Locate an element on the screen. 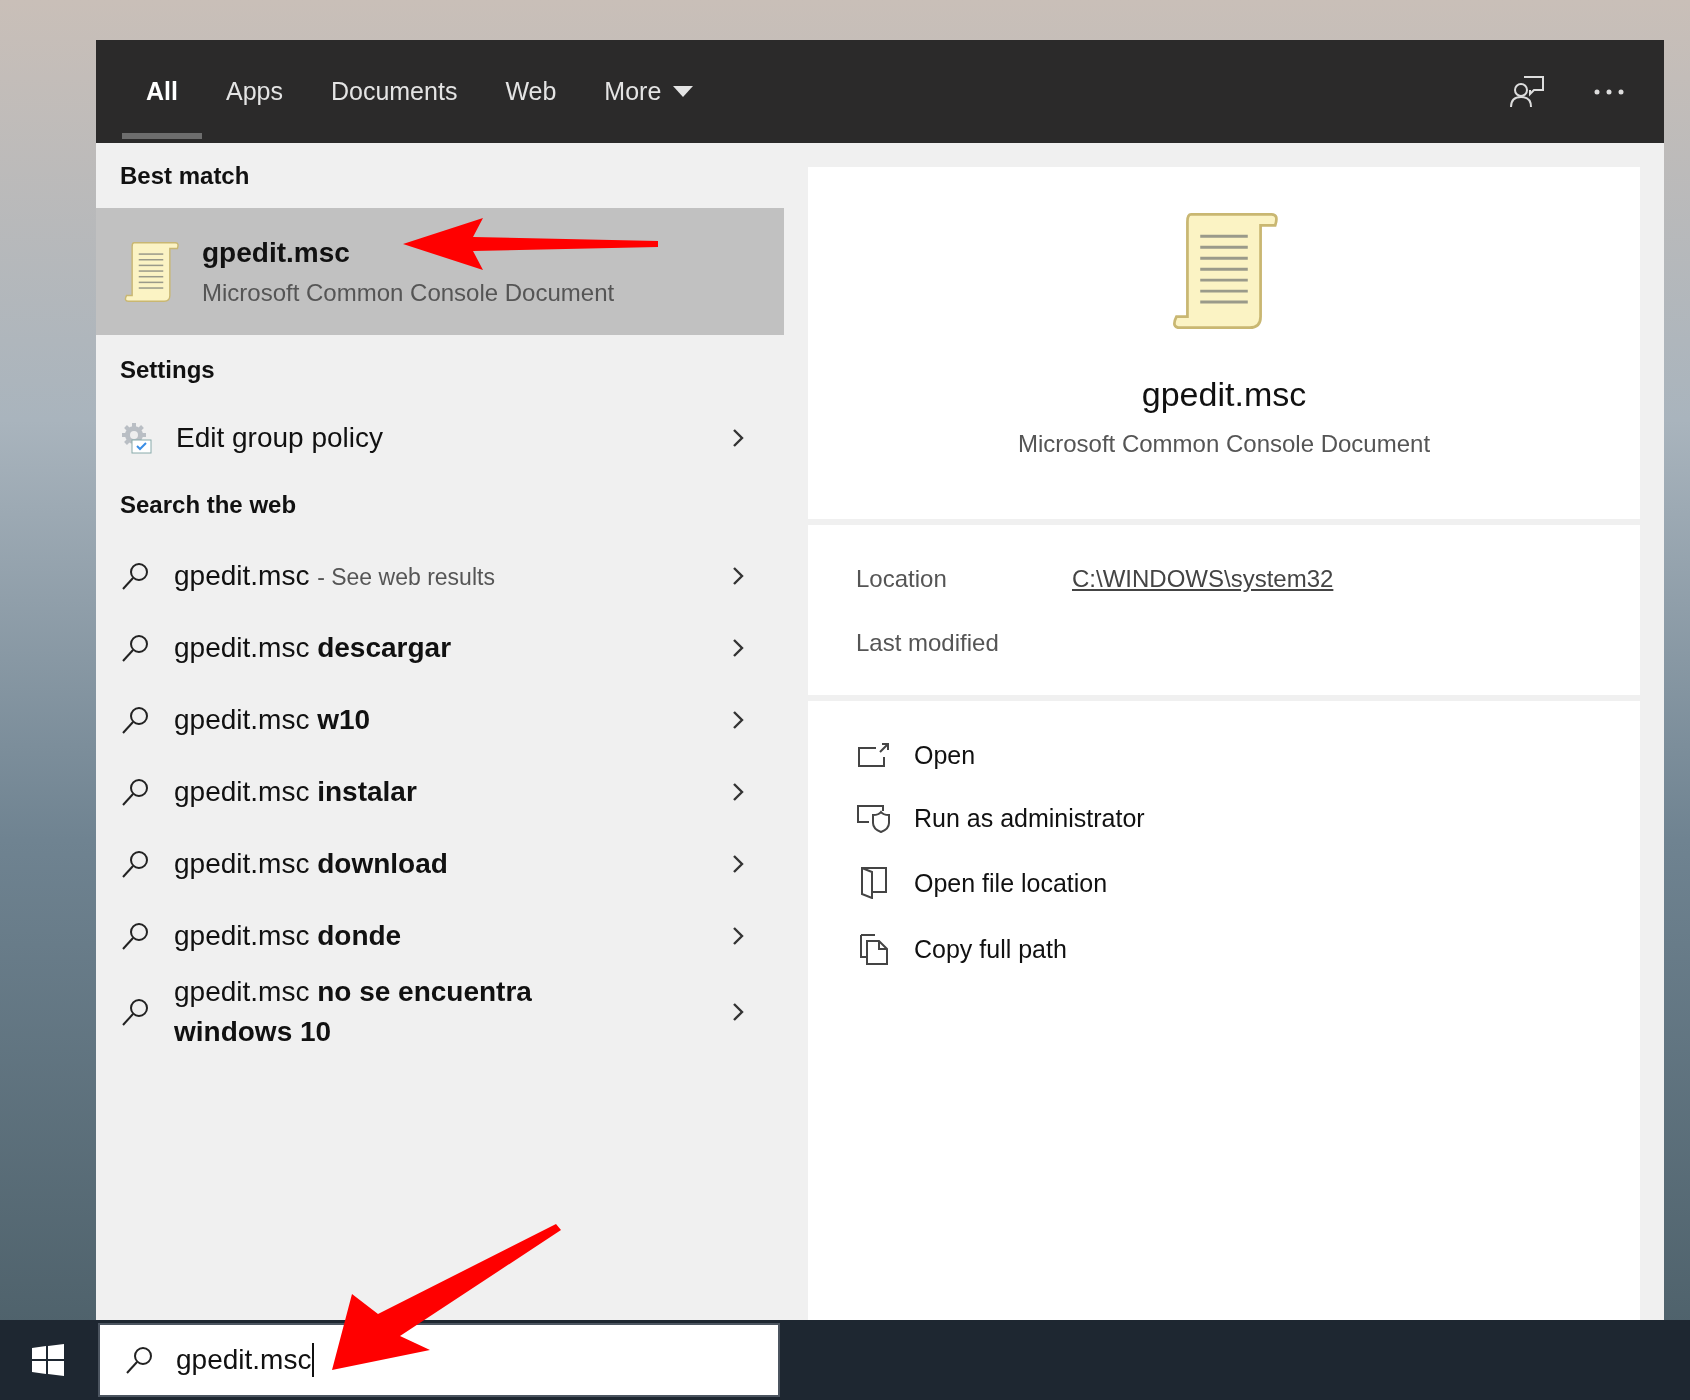  filter-tab: Documents is located at coordinates (394, 91).